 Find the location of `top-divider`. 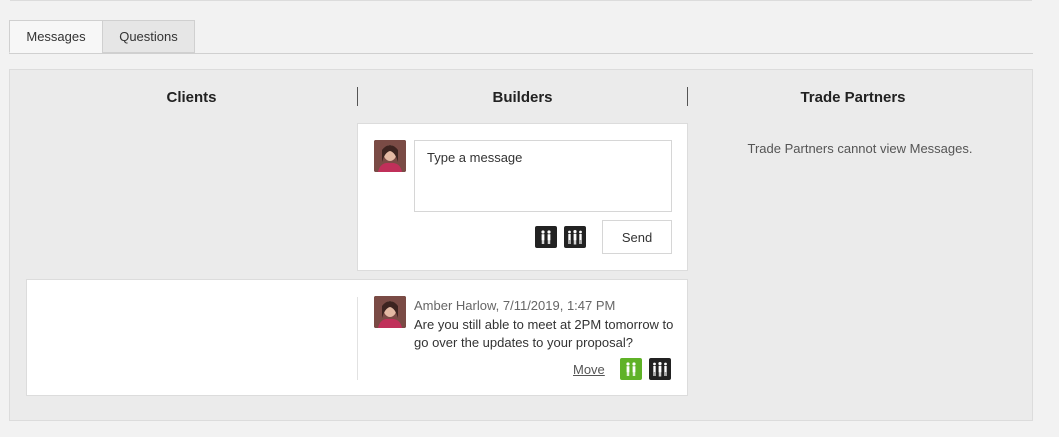

top-divider is located at coordinates (521, 0).